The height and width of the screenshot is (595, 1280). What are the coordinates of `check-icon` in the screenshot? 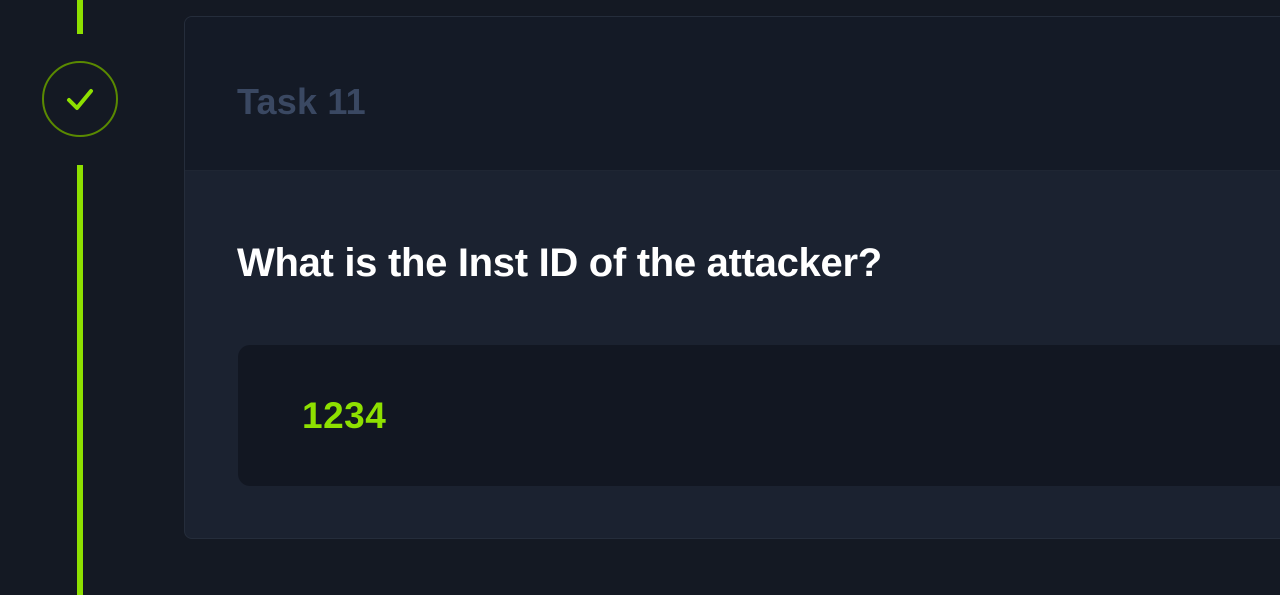 It's located at (80, 99).